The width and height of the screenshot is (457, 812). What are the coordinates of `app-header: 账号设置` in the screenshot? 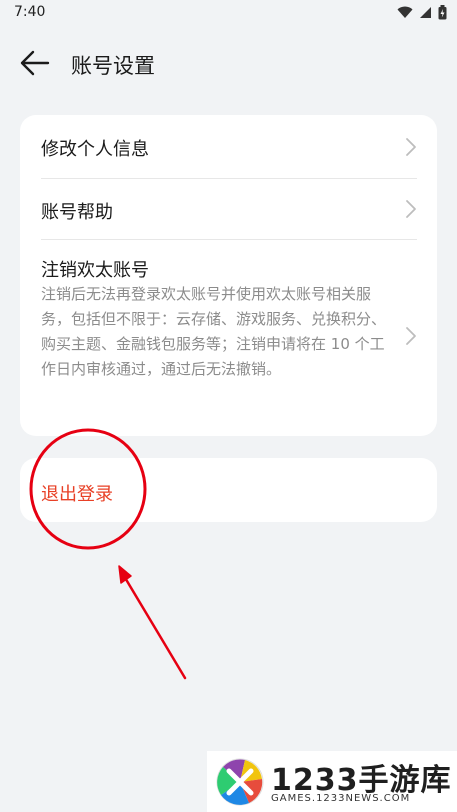 It's located at (228, 63).